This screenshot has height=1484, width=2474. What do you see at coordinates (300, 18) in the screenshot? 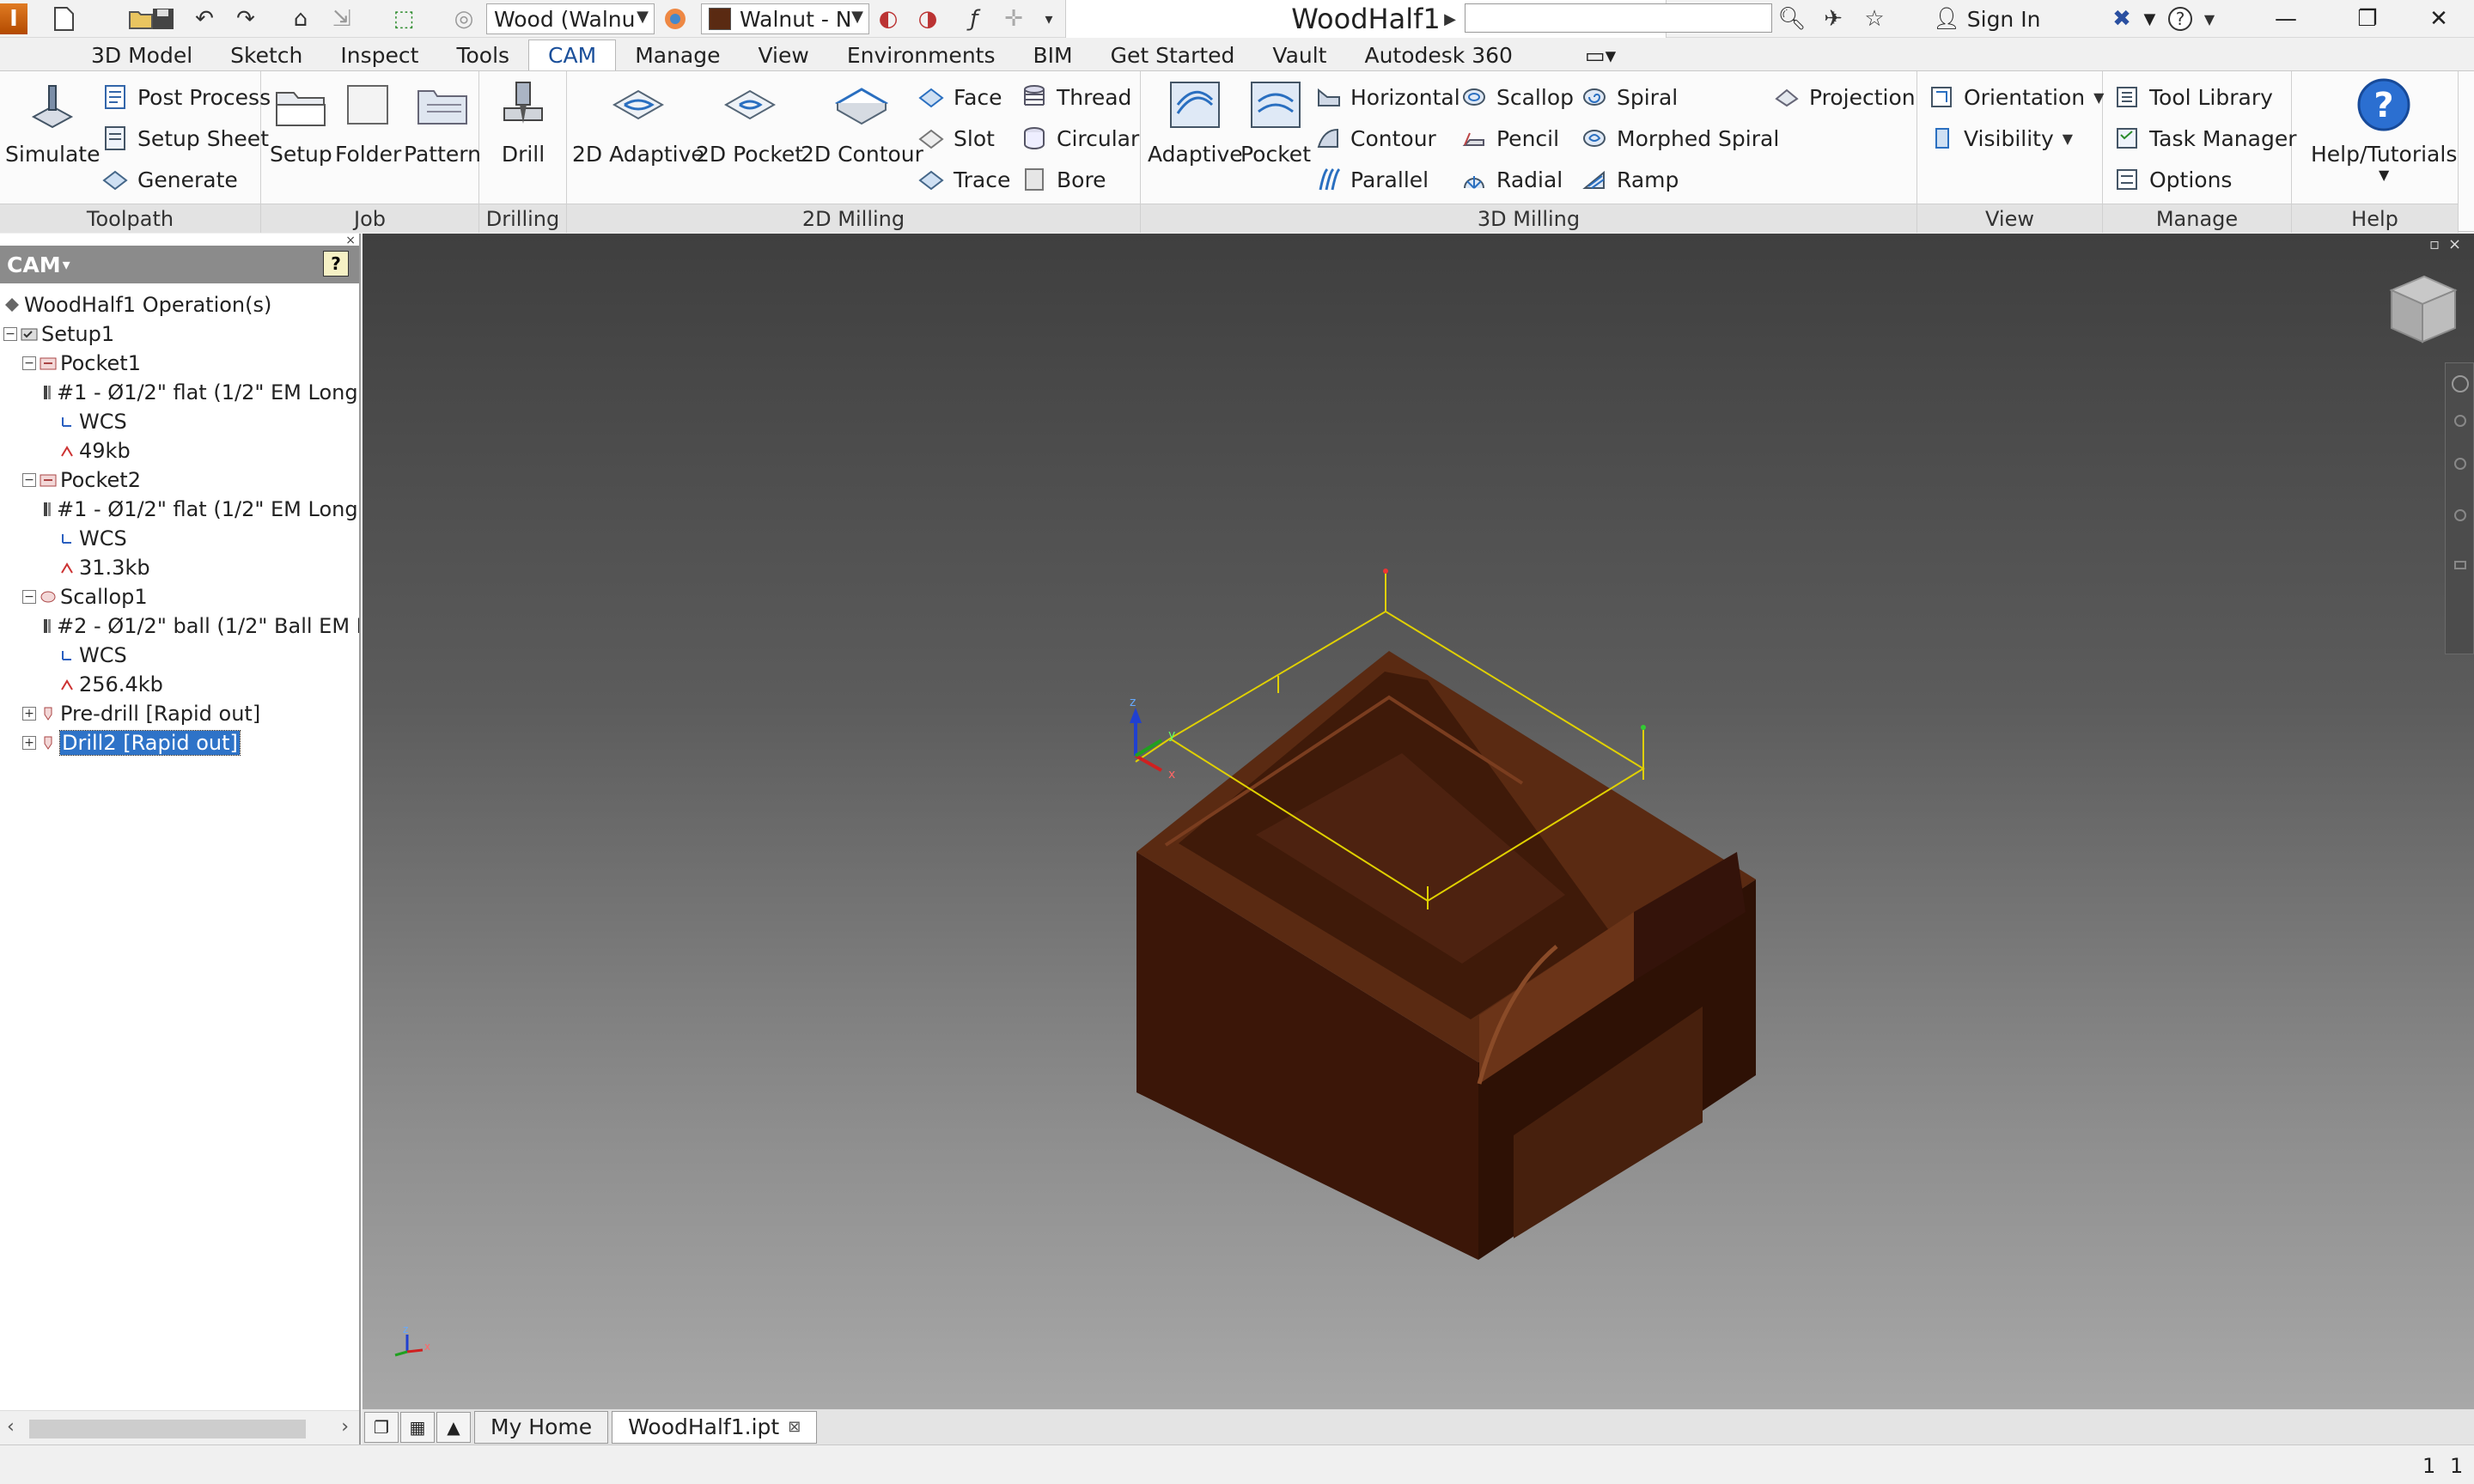
I see `home-icon: ⌂` at bounding box center [300, 18].